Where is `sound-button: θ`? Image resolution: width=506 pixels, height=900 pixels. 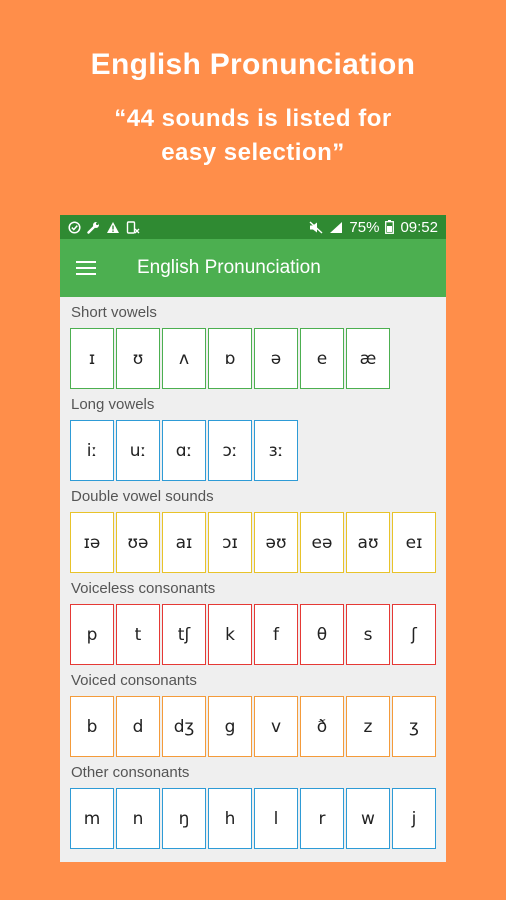
sound-button: θ is located at coordinates (322, 634).